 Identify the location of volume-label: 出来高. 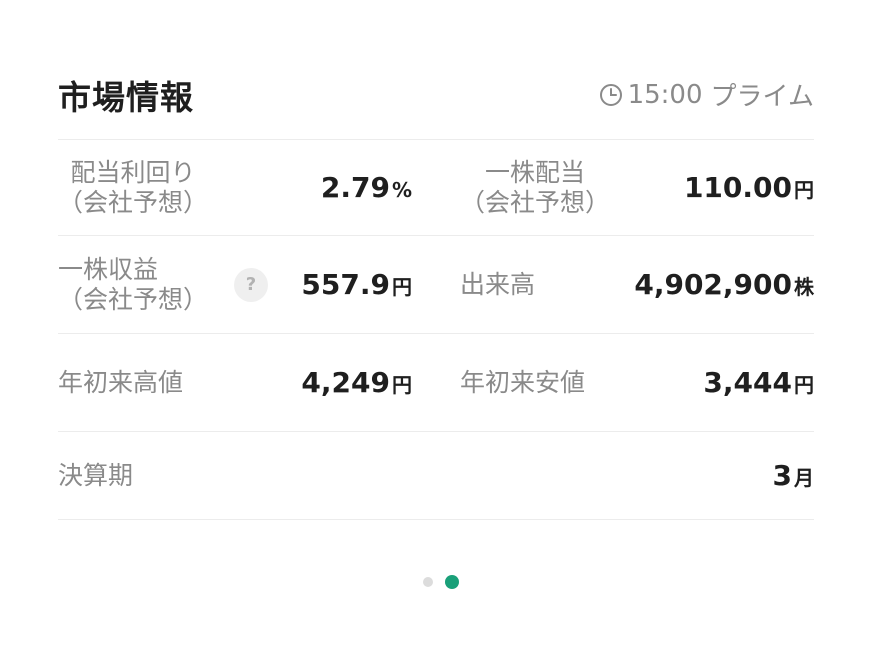
(498, 284).